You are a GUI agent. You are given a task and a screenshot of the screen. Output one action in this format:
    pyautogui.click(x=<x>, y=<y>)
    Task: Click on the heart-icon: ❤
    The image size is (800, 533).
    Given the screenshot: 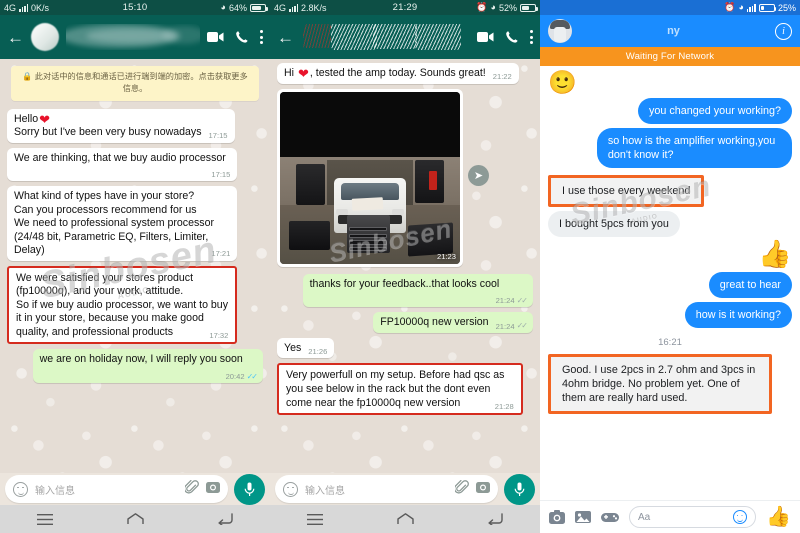 What is the action you would take?
    pyautogui.click(x=303, y=73)
    